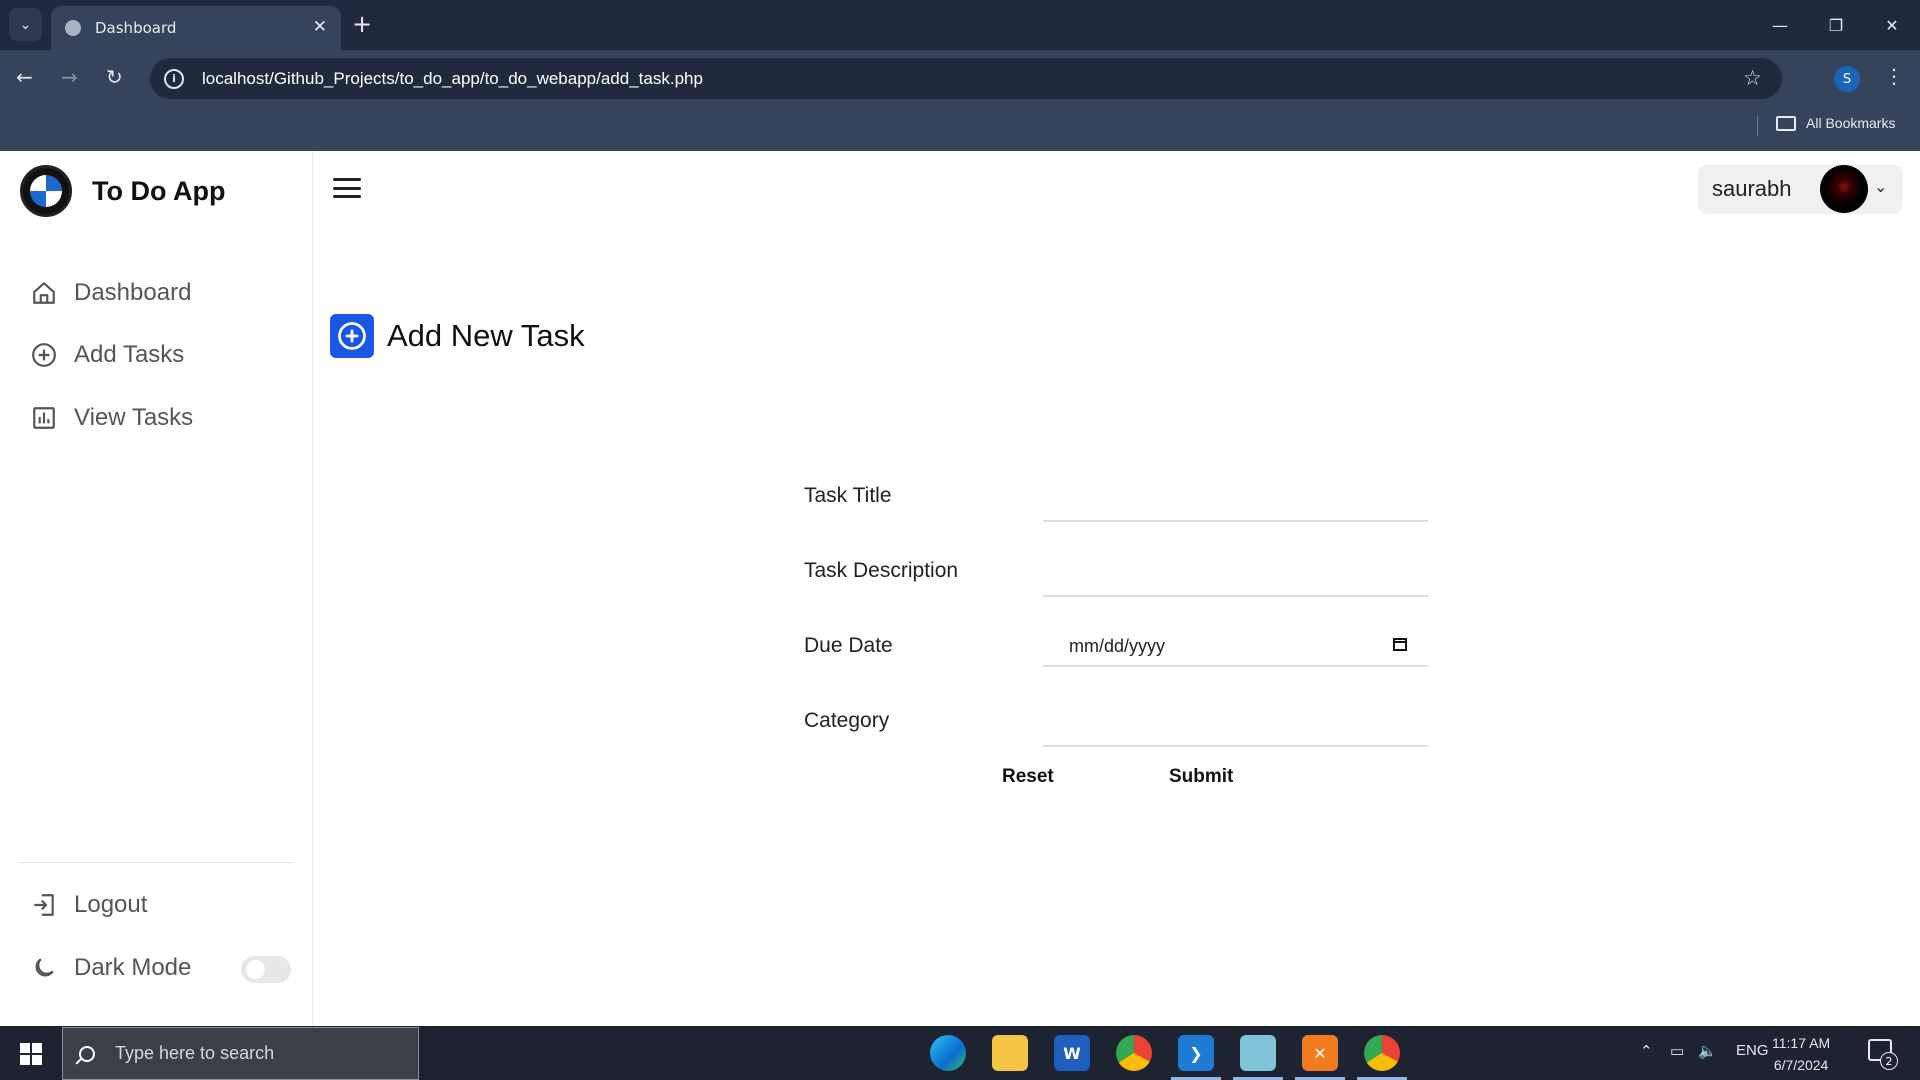  I want to click on word-icon: W, so click(1072, 1053).